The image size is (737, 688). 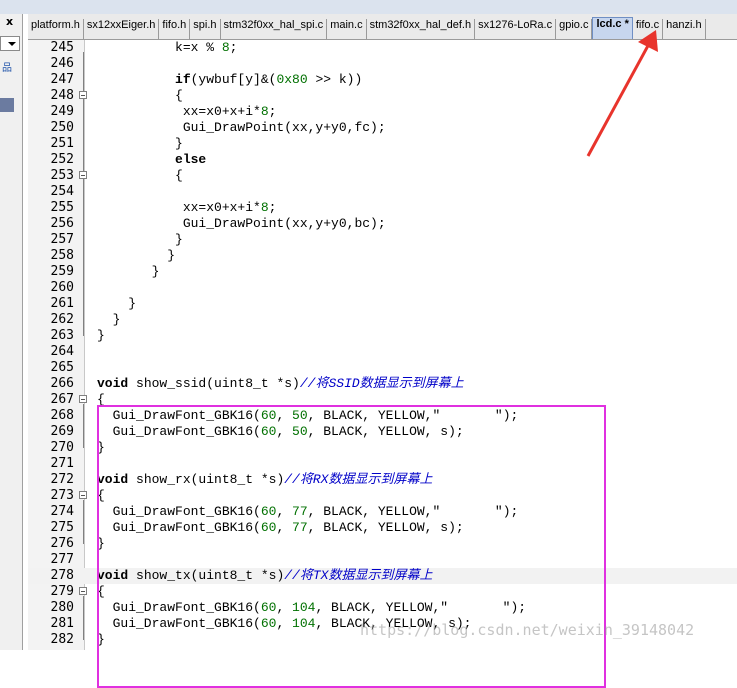 What do you see at coordinates (9, 66) in the screenshot?
I see `symbol-icon: 品` at bounding box center [9, 66].